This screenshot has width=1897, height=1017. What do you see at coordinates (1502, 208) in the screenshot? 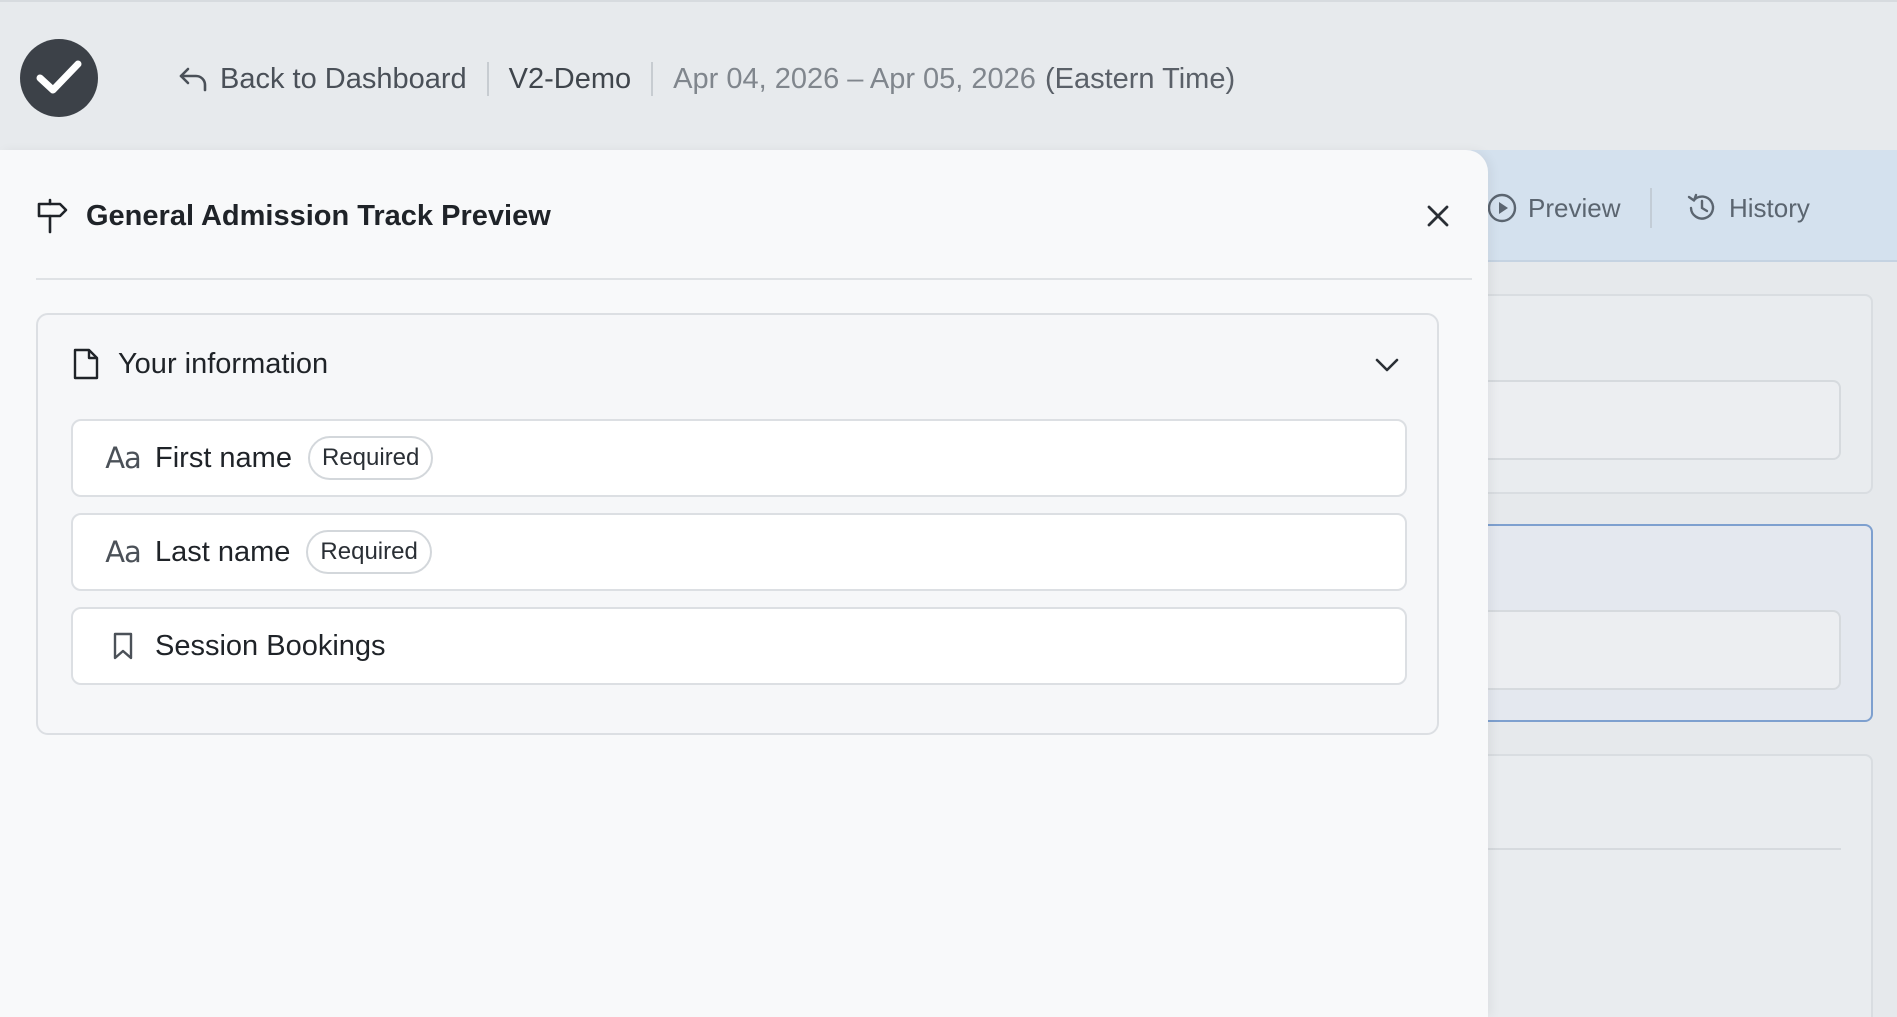
I see `play-circle-icon` at bounding box center [1502, 208].